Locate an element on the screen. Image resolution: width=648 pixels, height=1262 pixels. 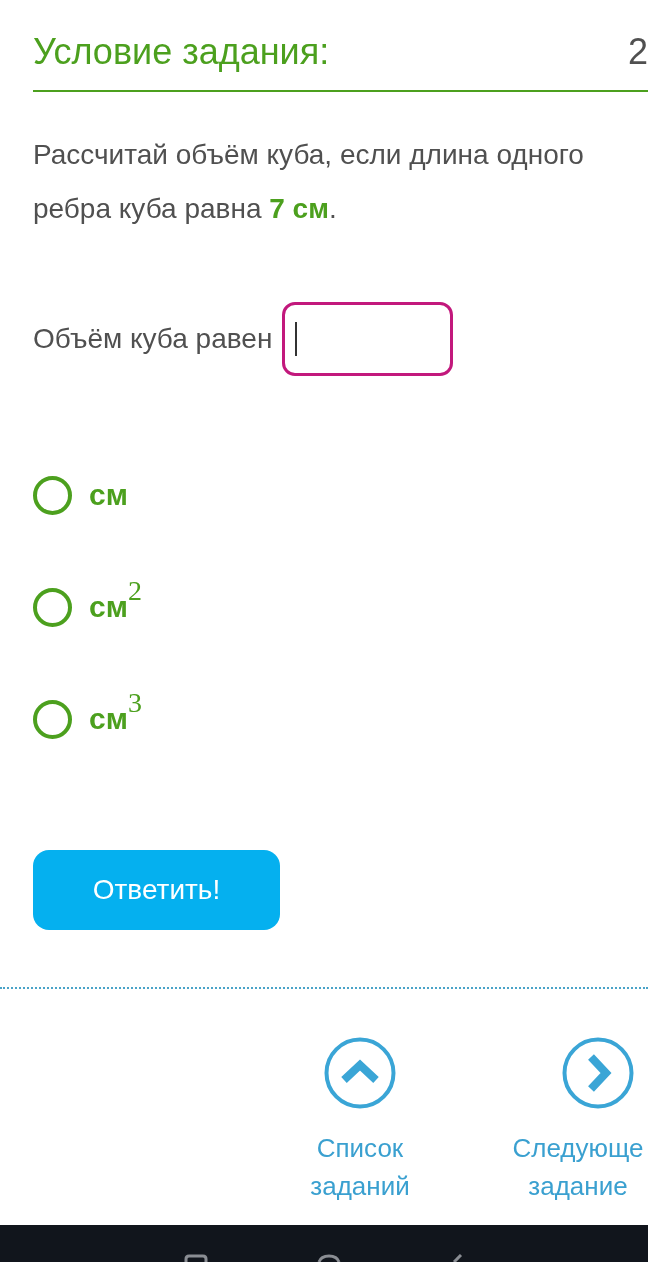
chevron-up-circle-icon is located at coordinates (360, 1073).